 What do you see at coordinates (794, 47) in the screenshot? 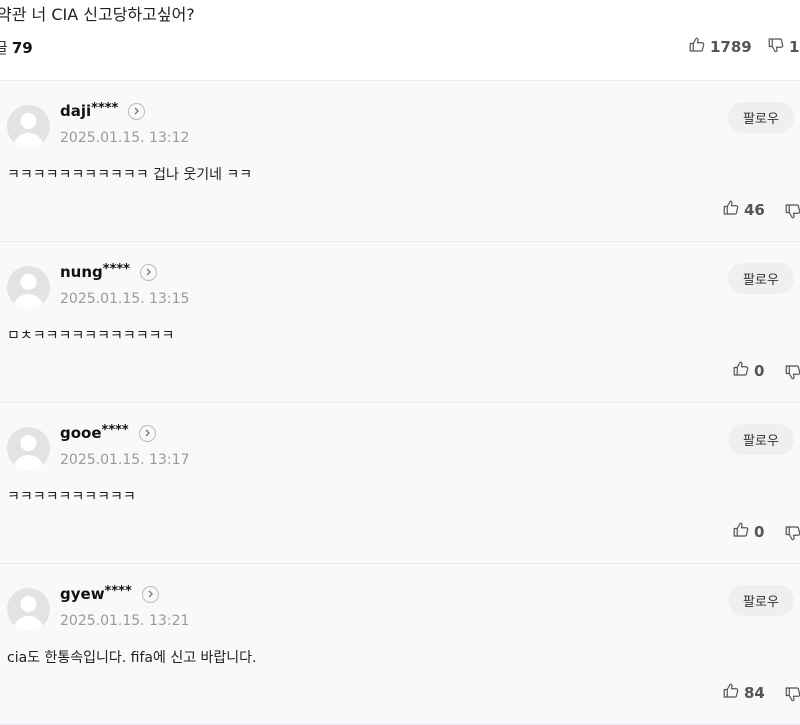
I see `post-dislike-count: 1` at bounding box center [794, 47].